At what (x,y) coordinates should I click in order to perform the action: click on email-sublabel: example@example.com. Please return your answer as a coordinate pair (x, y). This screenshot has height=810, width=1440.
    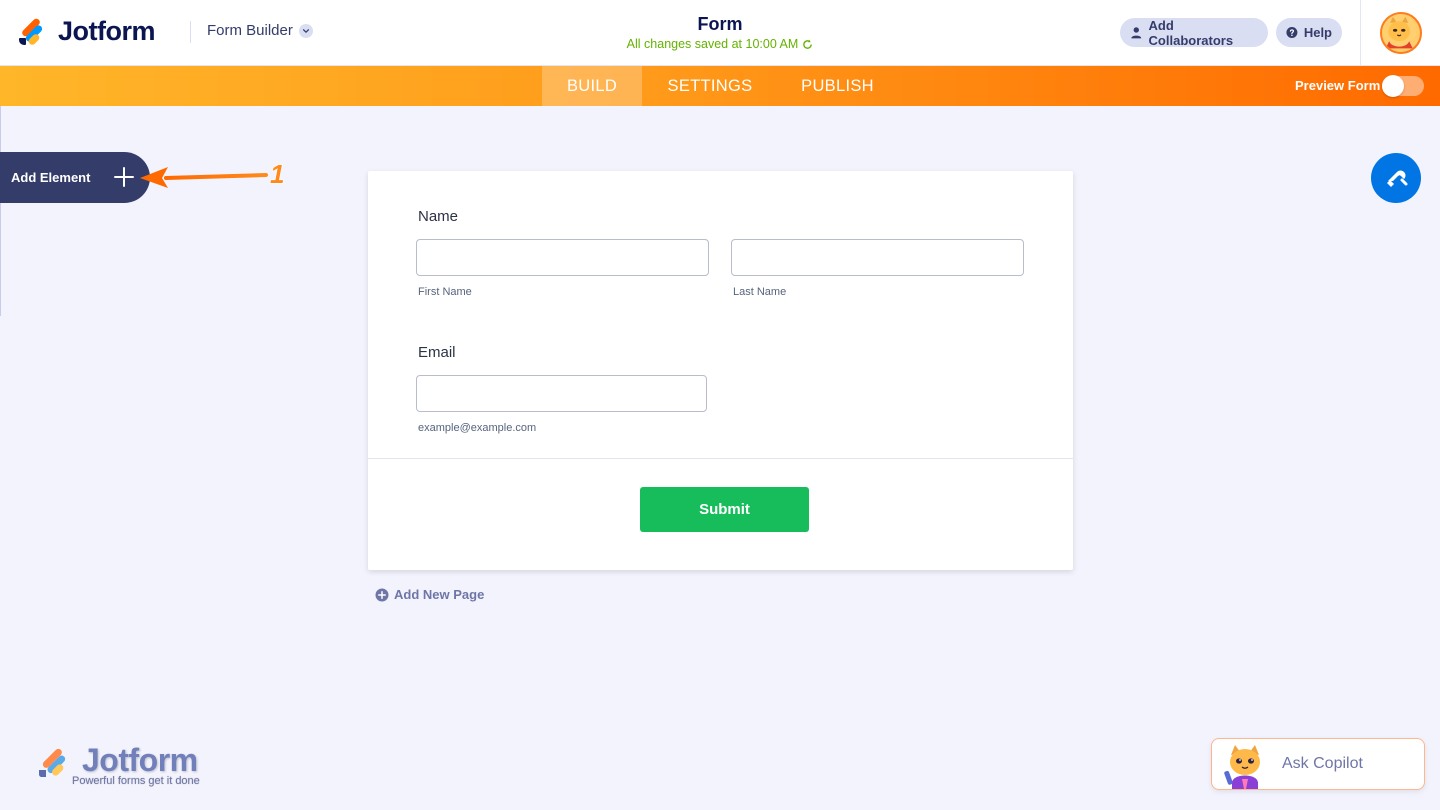
    Looking at the image, I should click on (477, 428).